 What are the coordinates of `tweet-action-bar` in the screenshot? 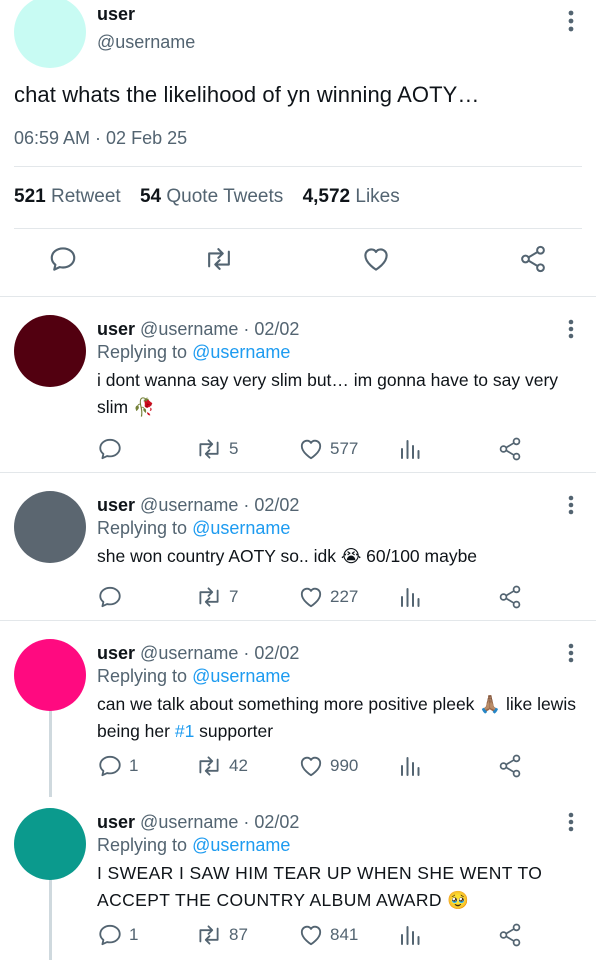 It's located at (298, 264).